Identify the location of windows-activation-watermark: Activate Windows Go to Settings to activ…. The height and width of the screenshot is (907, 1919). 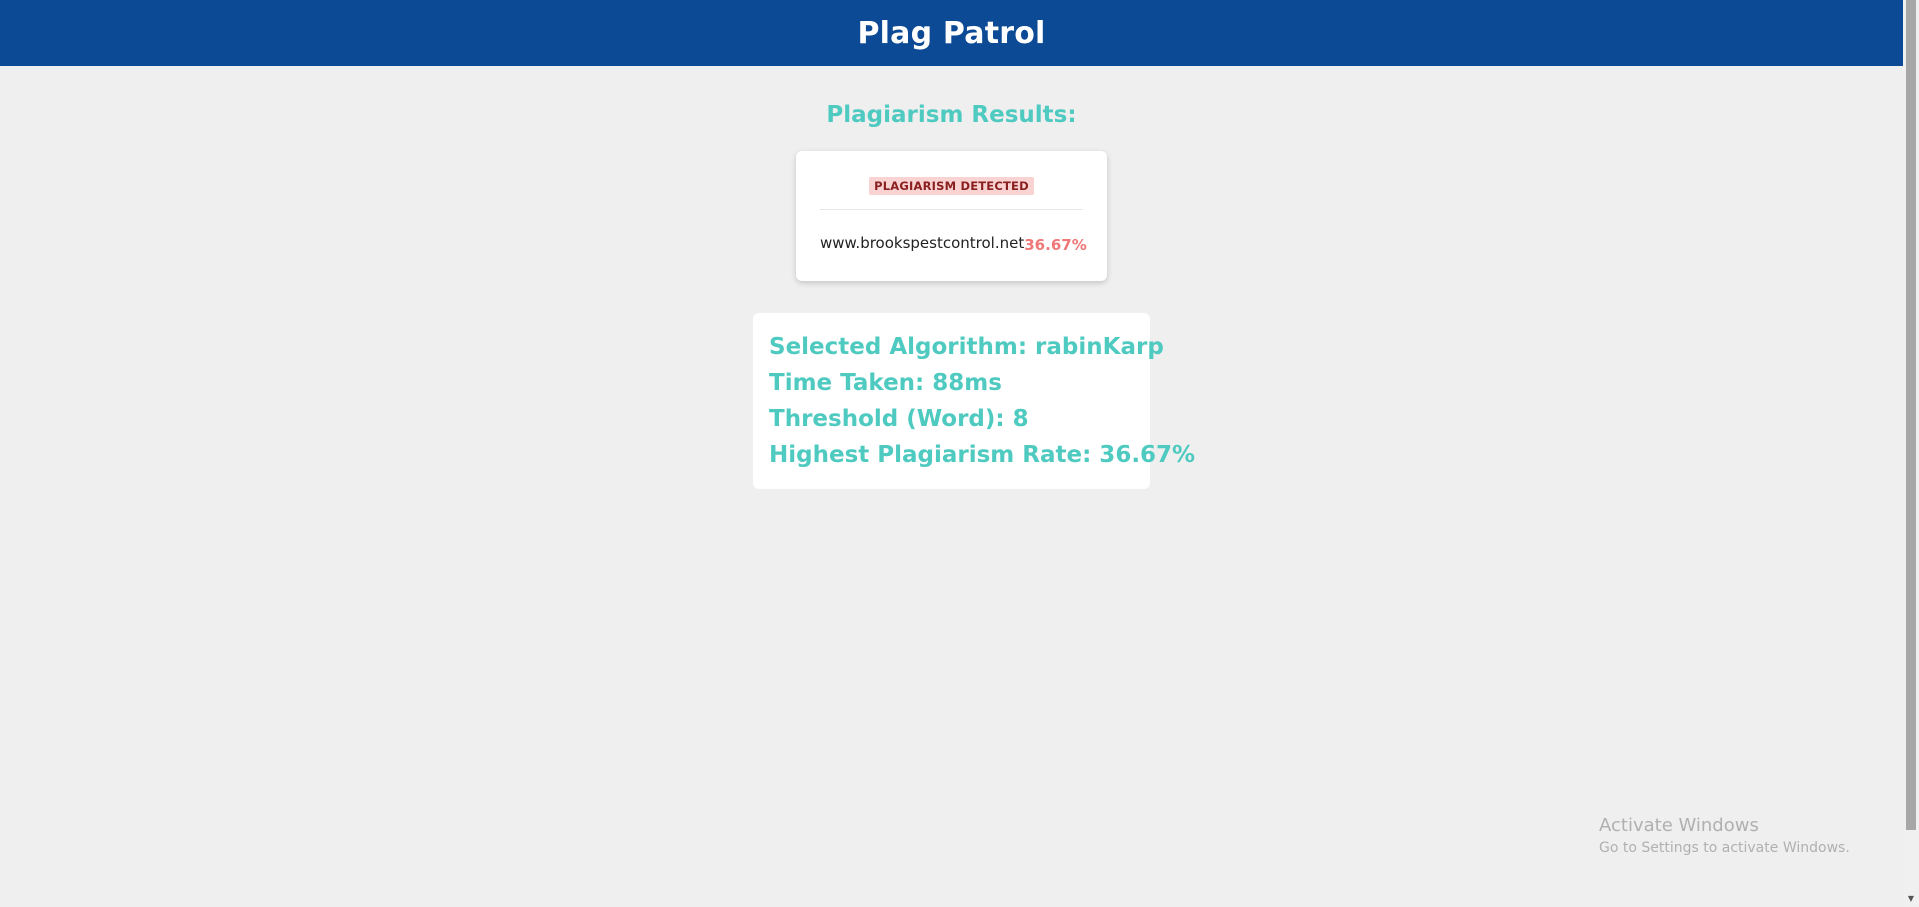
(1724, 836).